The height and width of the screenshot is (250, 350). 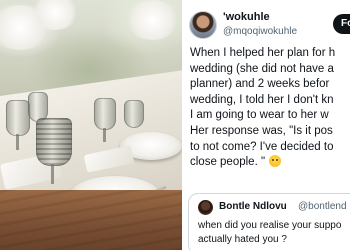 I want to click on quoted-text-line: actually hated you ?, so click(x=242, y=239).